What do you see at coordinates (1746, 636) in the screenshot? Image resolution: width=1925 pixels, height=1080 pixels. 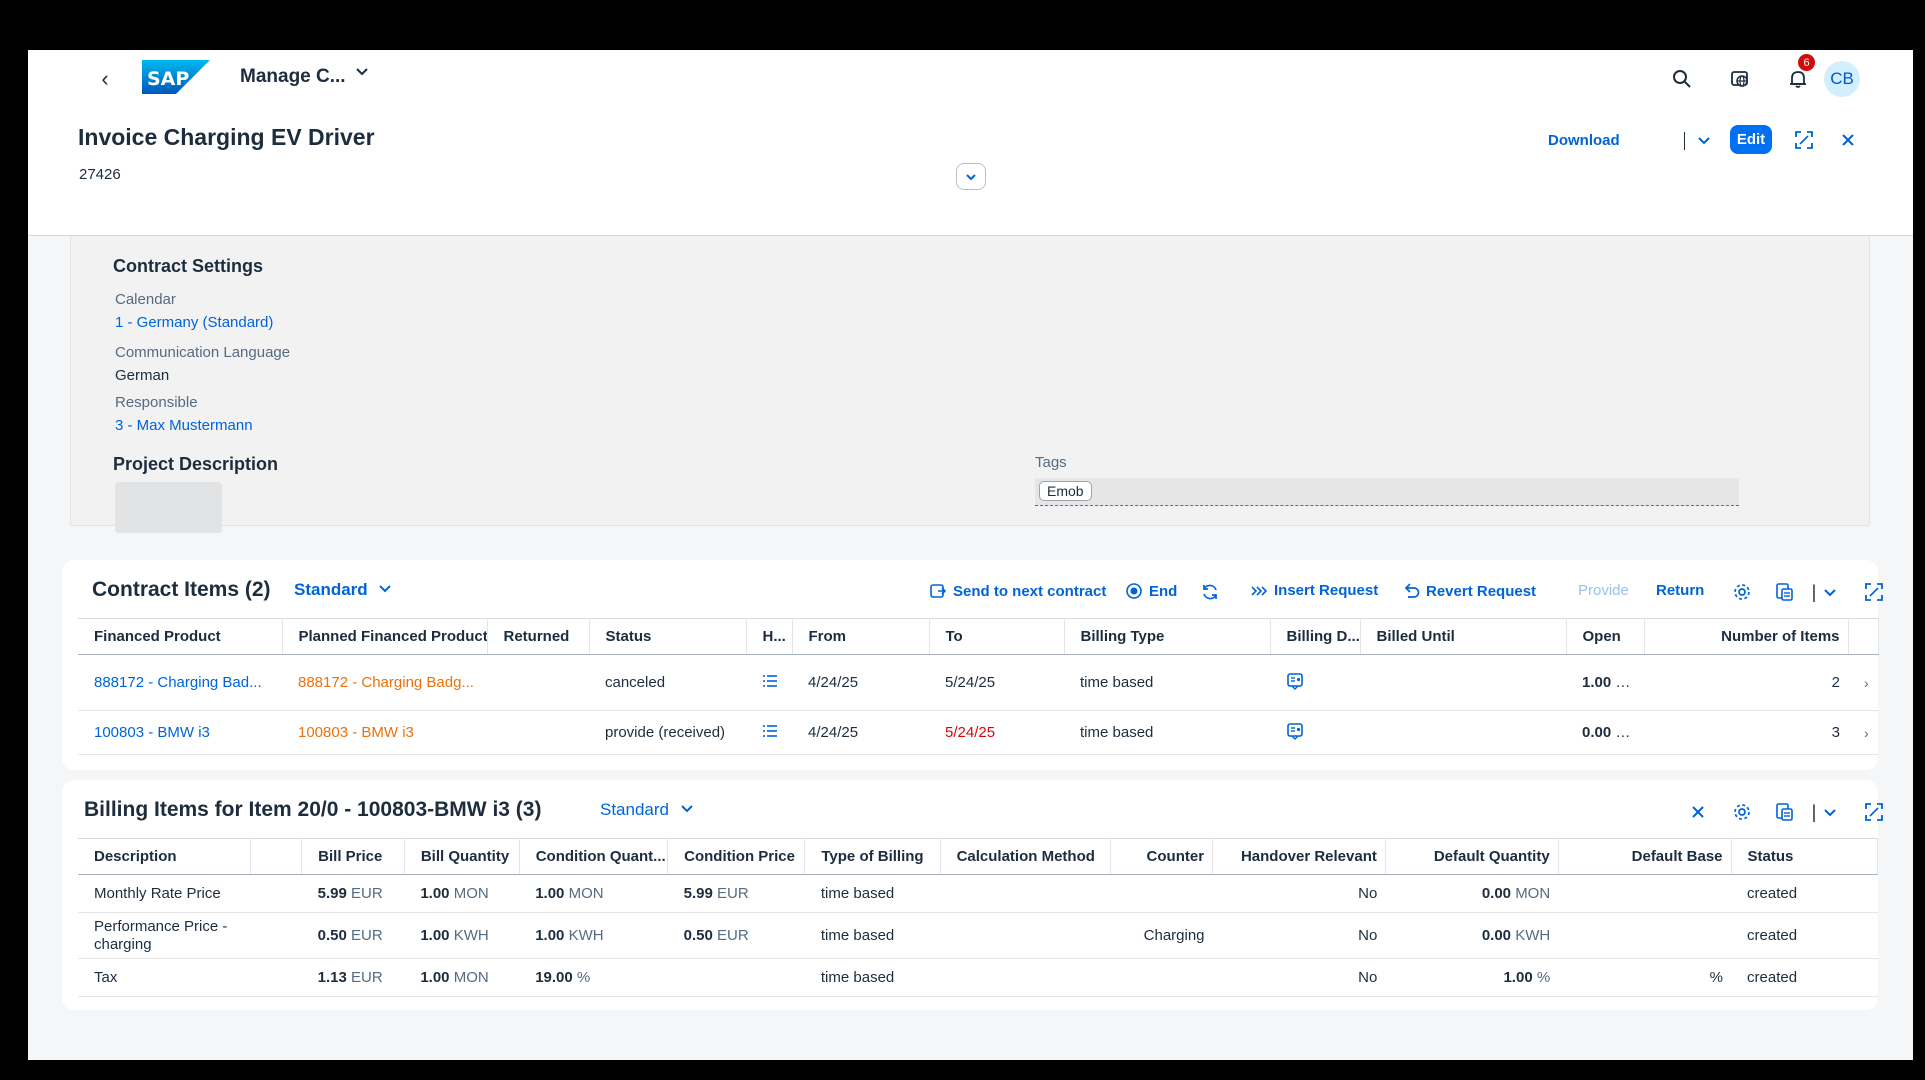 I see `column-header: Number of Items` at bounding box center [1746, 636].